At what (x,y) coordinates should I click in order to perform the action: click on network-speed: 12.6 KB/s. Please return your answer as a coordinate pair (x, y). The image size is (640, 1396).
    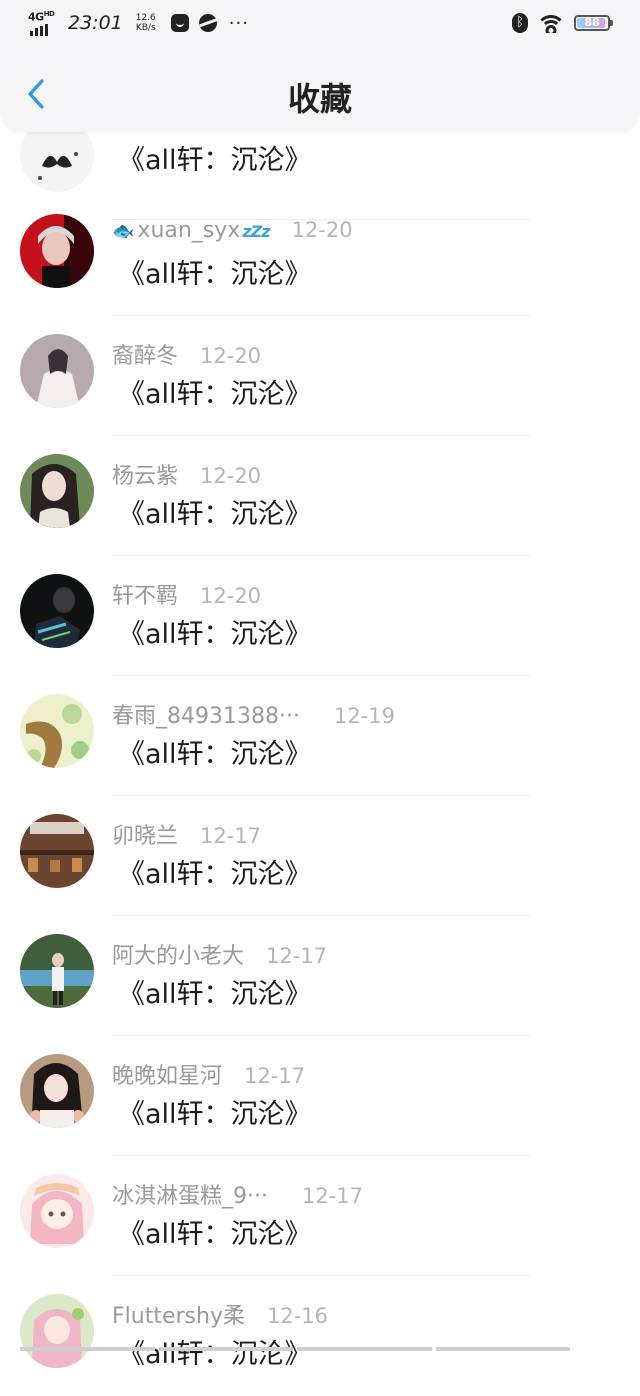
    Looking at the image, I should click on (146, 23).